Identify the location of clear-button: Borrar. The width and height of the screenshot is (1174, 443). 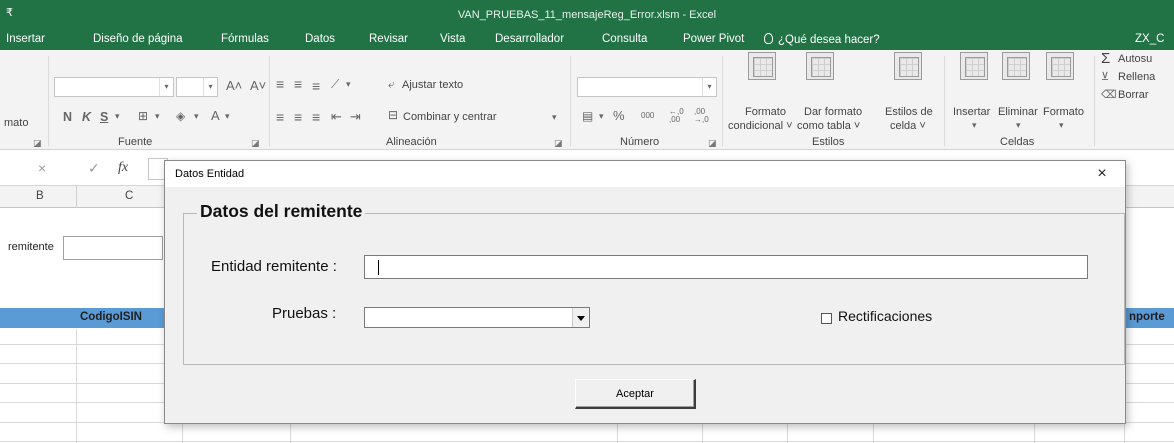
(1133, 95).